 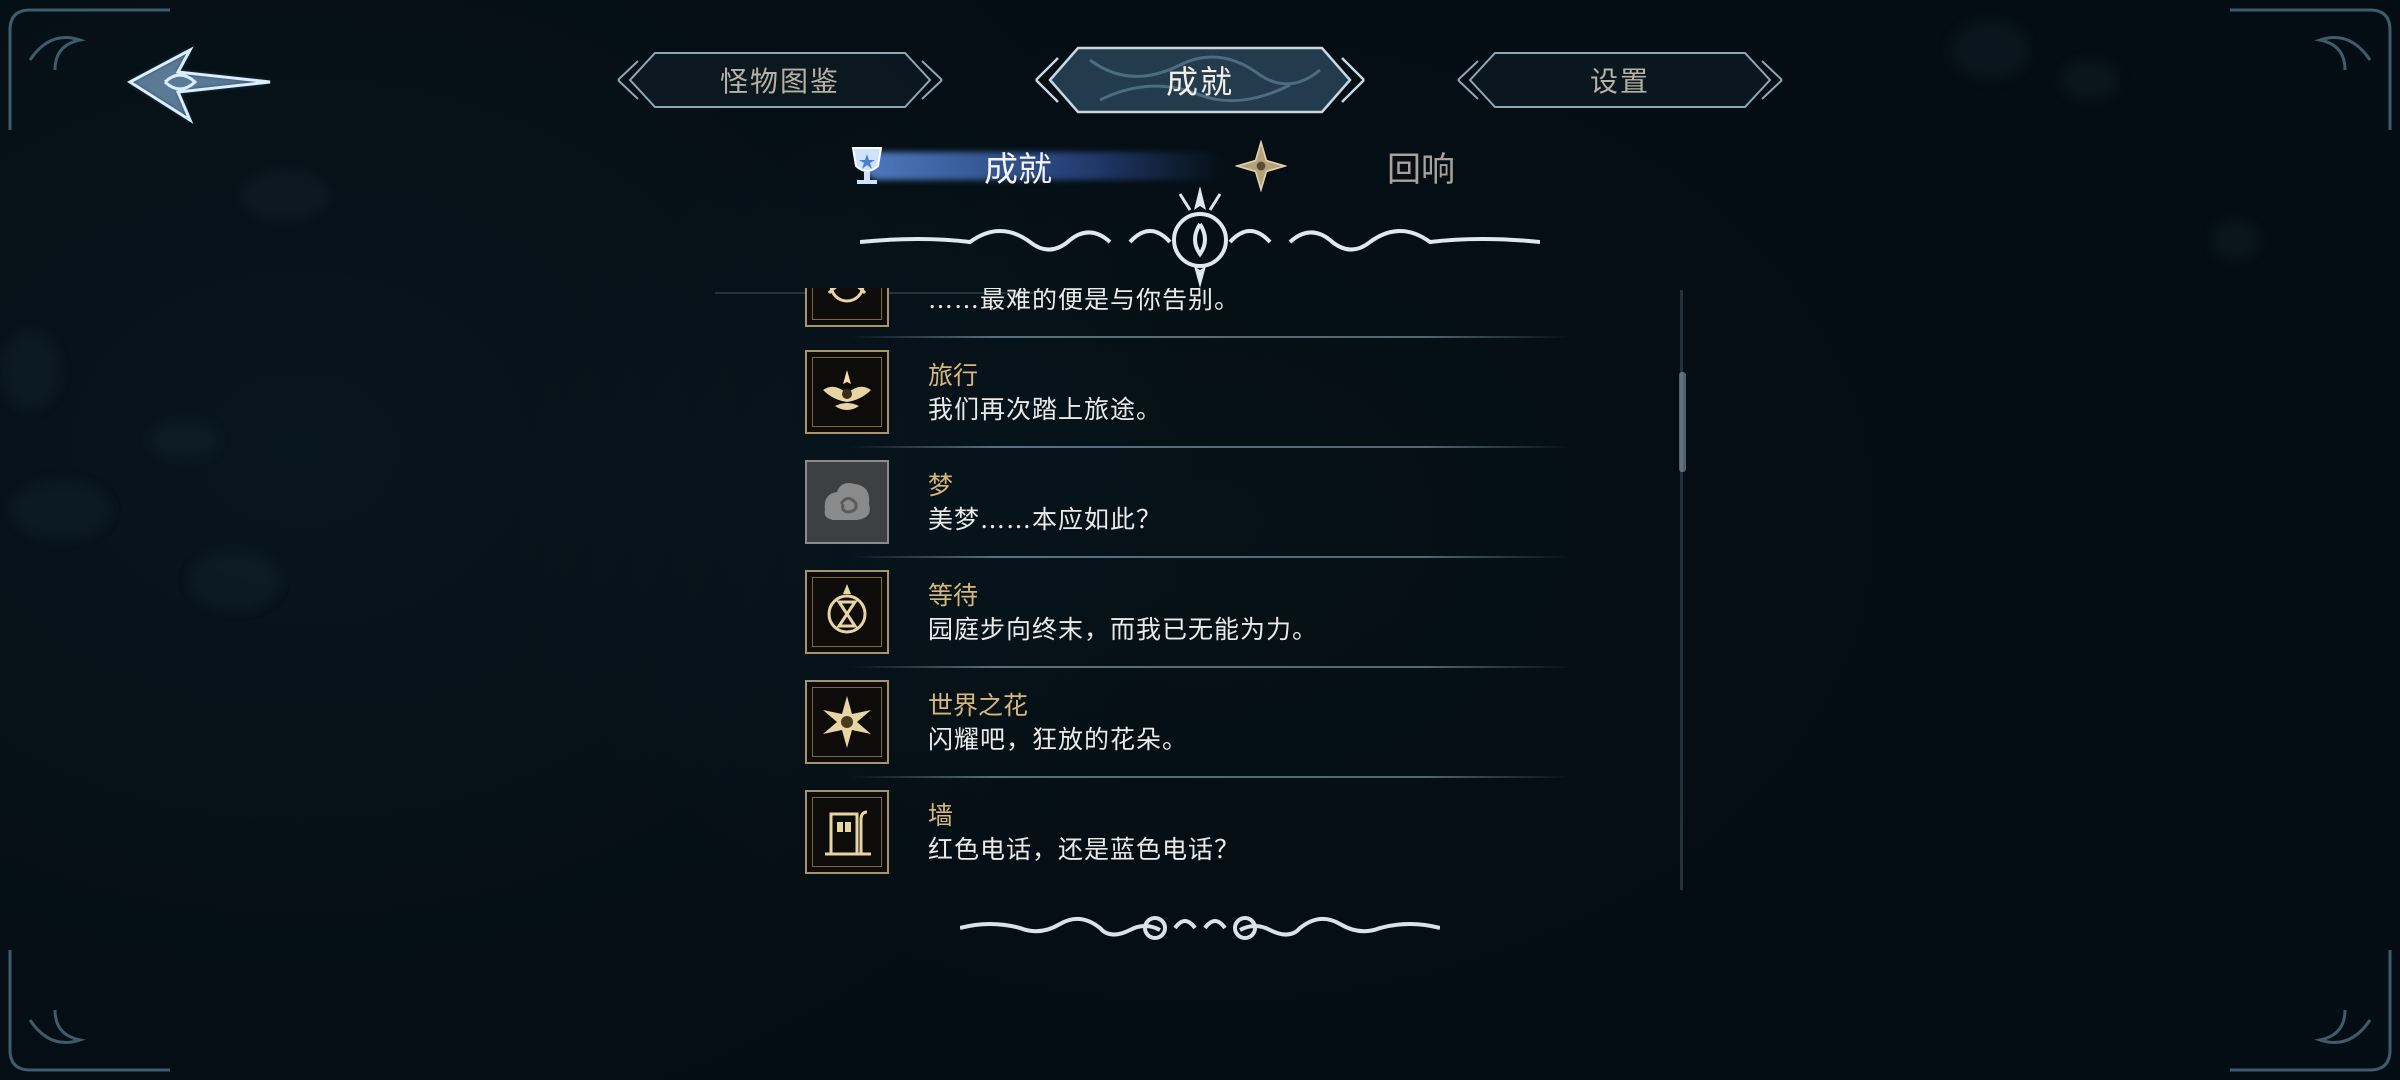 I want to click on corner-ornament-bottom-left, so click(x=90, y=1010).